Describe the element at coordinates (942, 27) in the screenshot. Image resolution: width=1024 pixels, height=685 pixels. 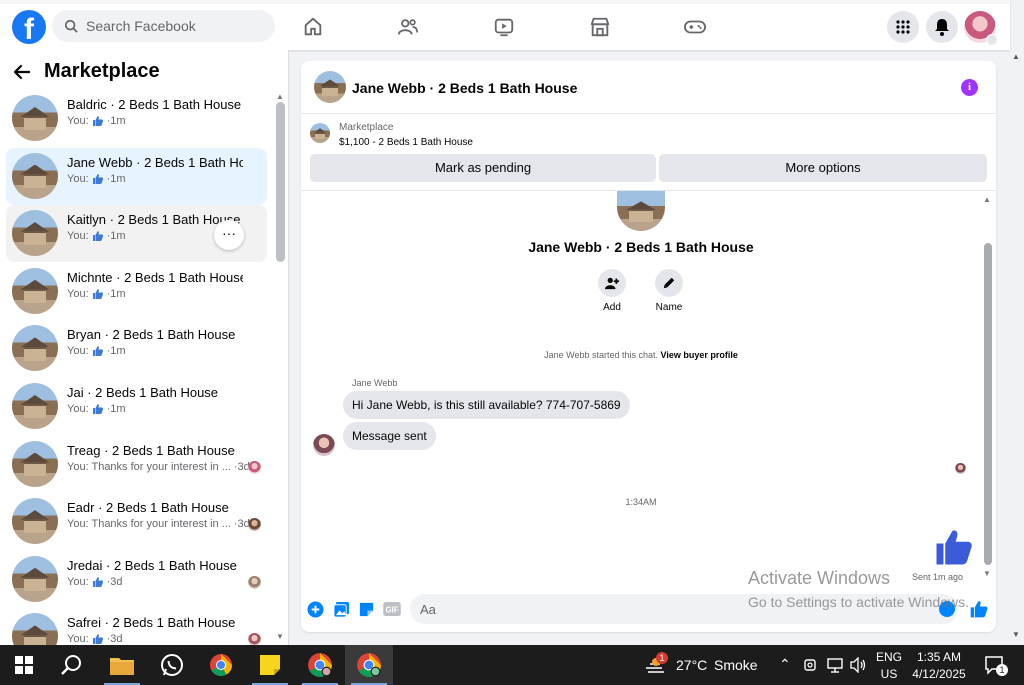
I see `notifications-icon` at that location.